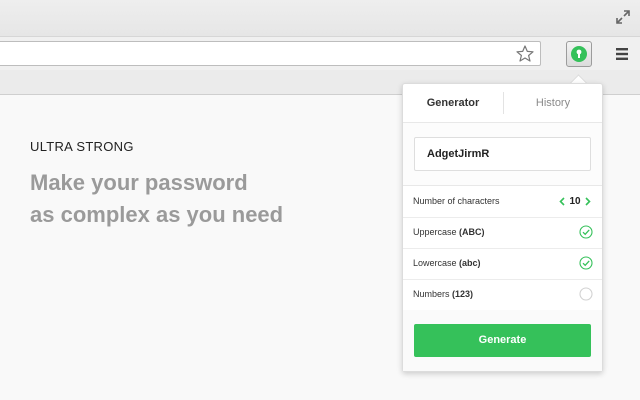  I want to click on popup-footer: Generate, so click(502, 340).